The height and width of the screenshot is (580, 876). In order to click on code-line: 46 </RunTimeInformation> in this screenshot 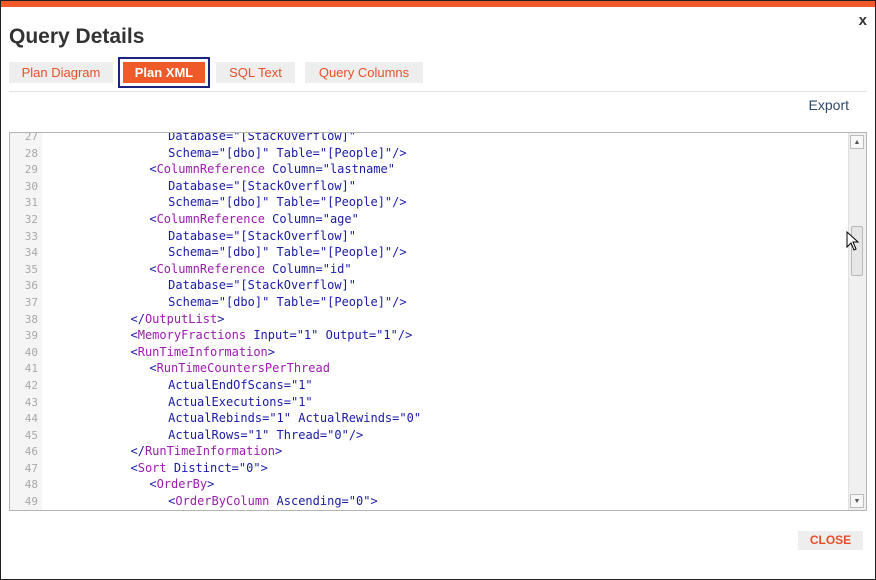, I will do `click(429, 451)`.